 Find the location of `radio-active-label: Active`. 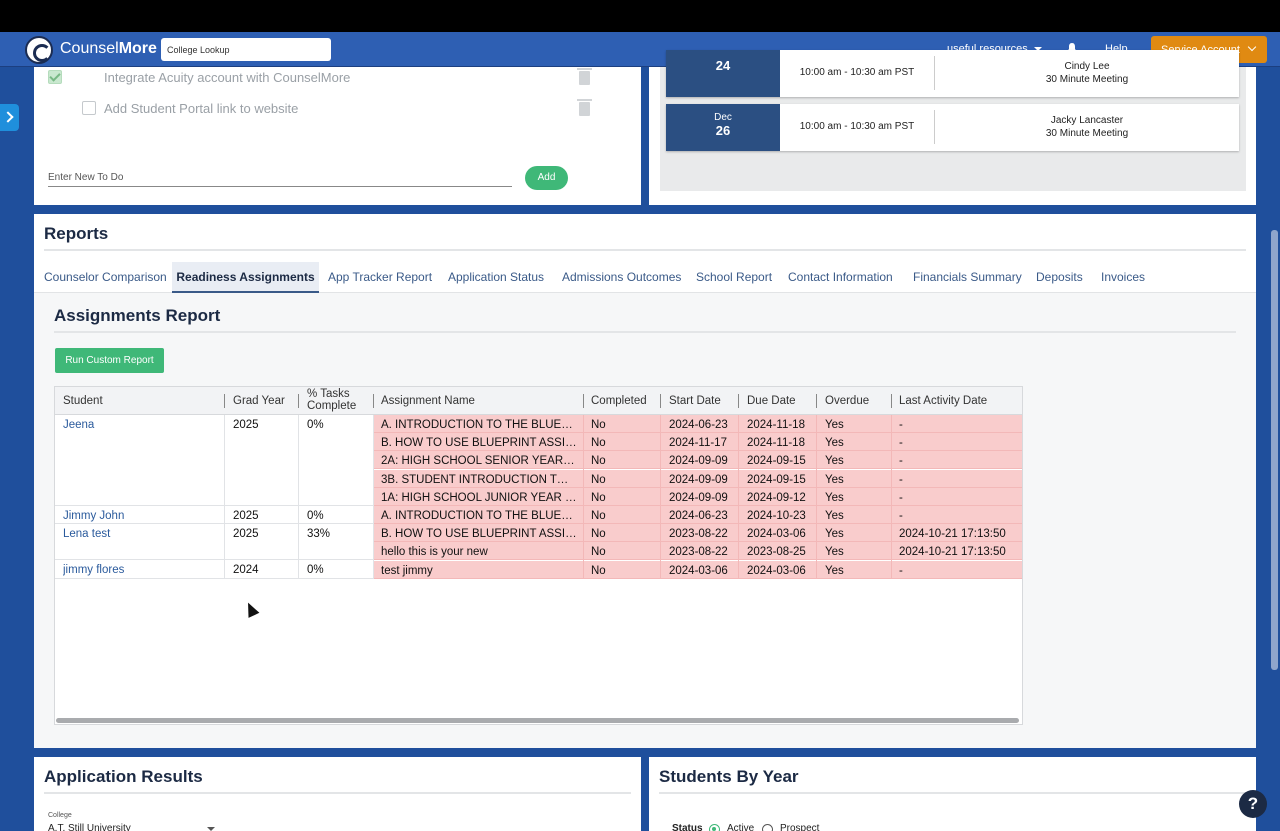

radio-active-label: Active is located at coordinates (741, 827).